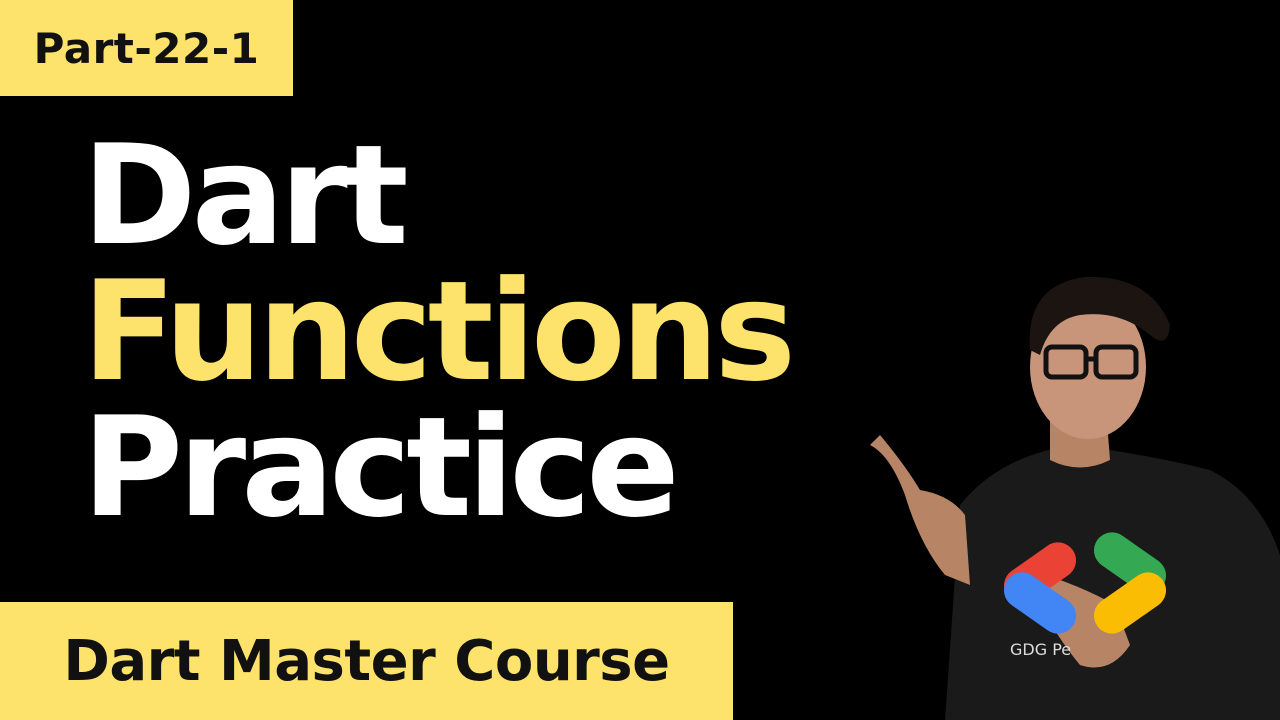 The width and height of the screenshot is (1280, 720). I want to click on title-line-functions: Functions, so click(439, 331).